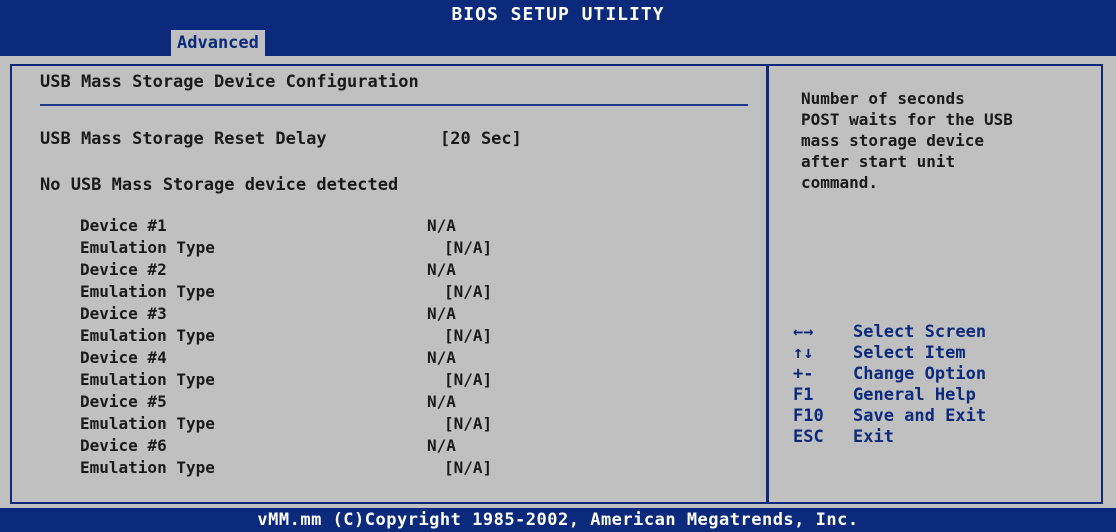  I want to click on legend-exit: ESC Exit, so click(943, 437).